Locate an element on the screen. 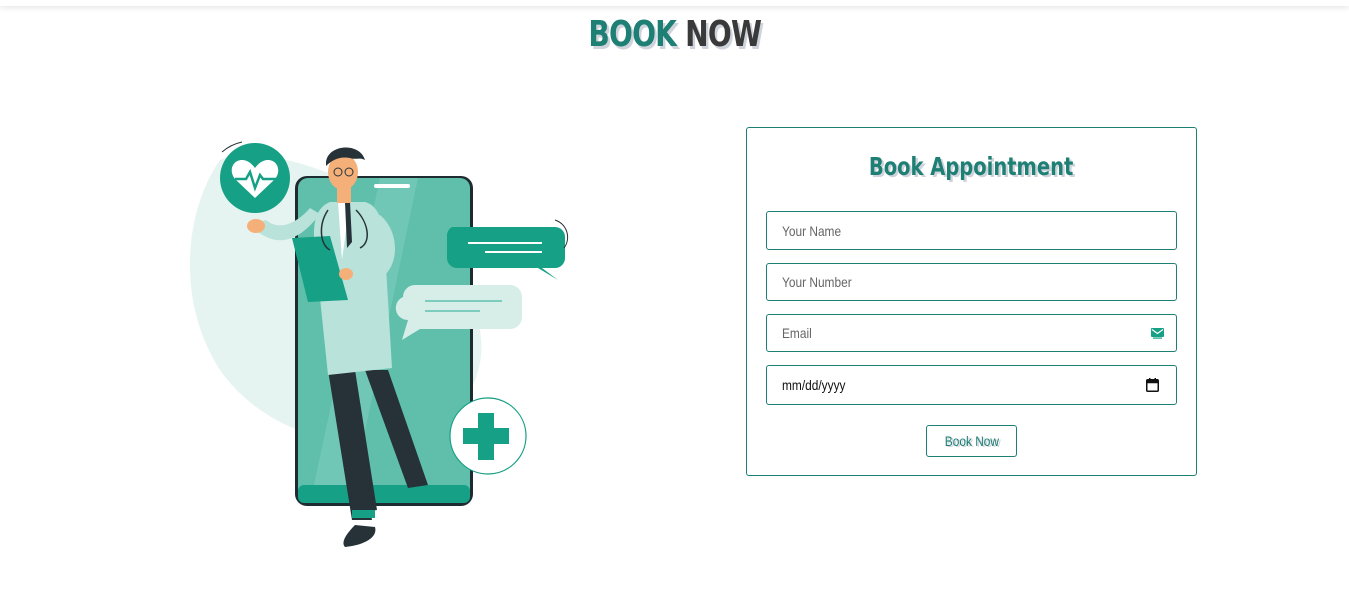 The height and width of the screenshot is (592, 1349). form-title-wrap: Book Appointment is located at coordinates (971, 166).